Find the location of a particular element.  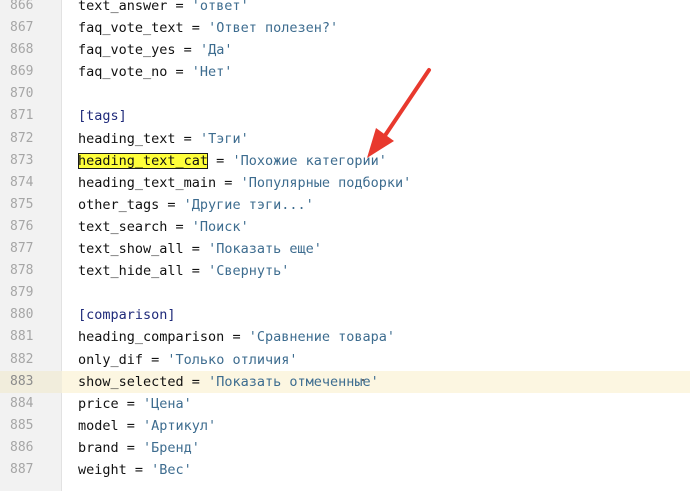

line-number: 884 is located at coordinates (22, 403).